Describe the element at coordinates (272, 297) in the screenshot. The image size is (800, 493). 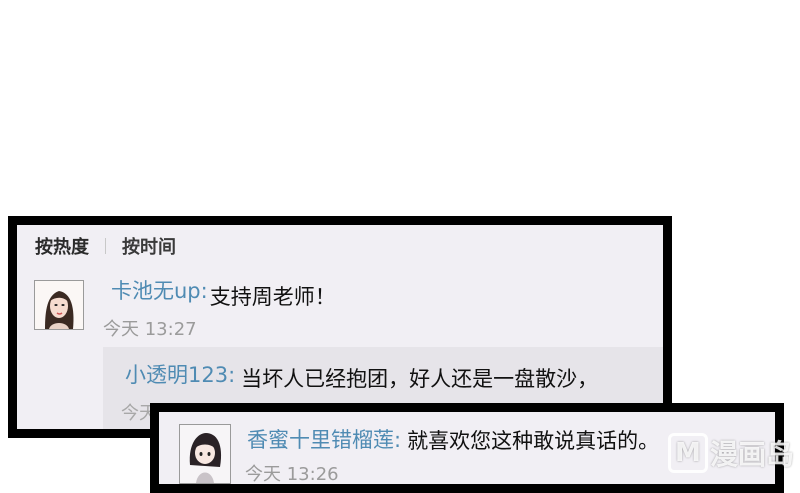
I see `comment-text: 支持周老师！` at that location.